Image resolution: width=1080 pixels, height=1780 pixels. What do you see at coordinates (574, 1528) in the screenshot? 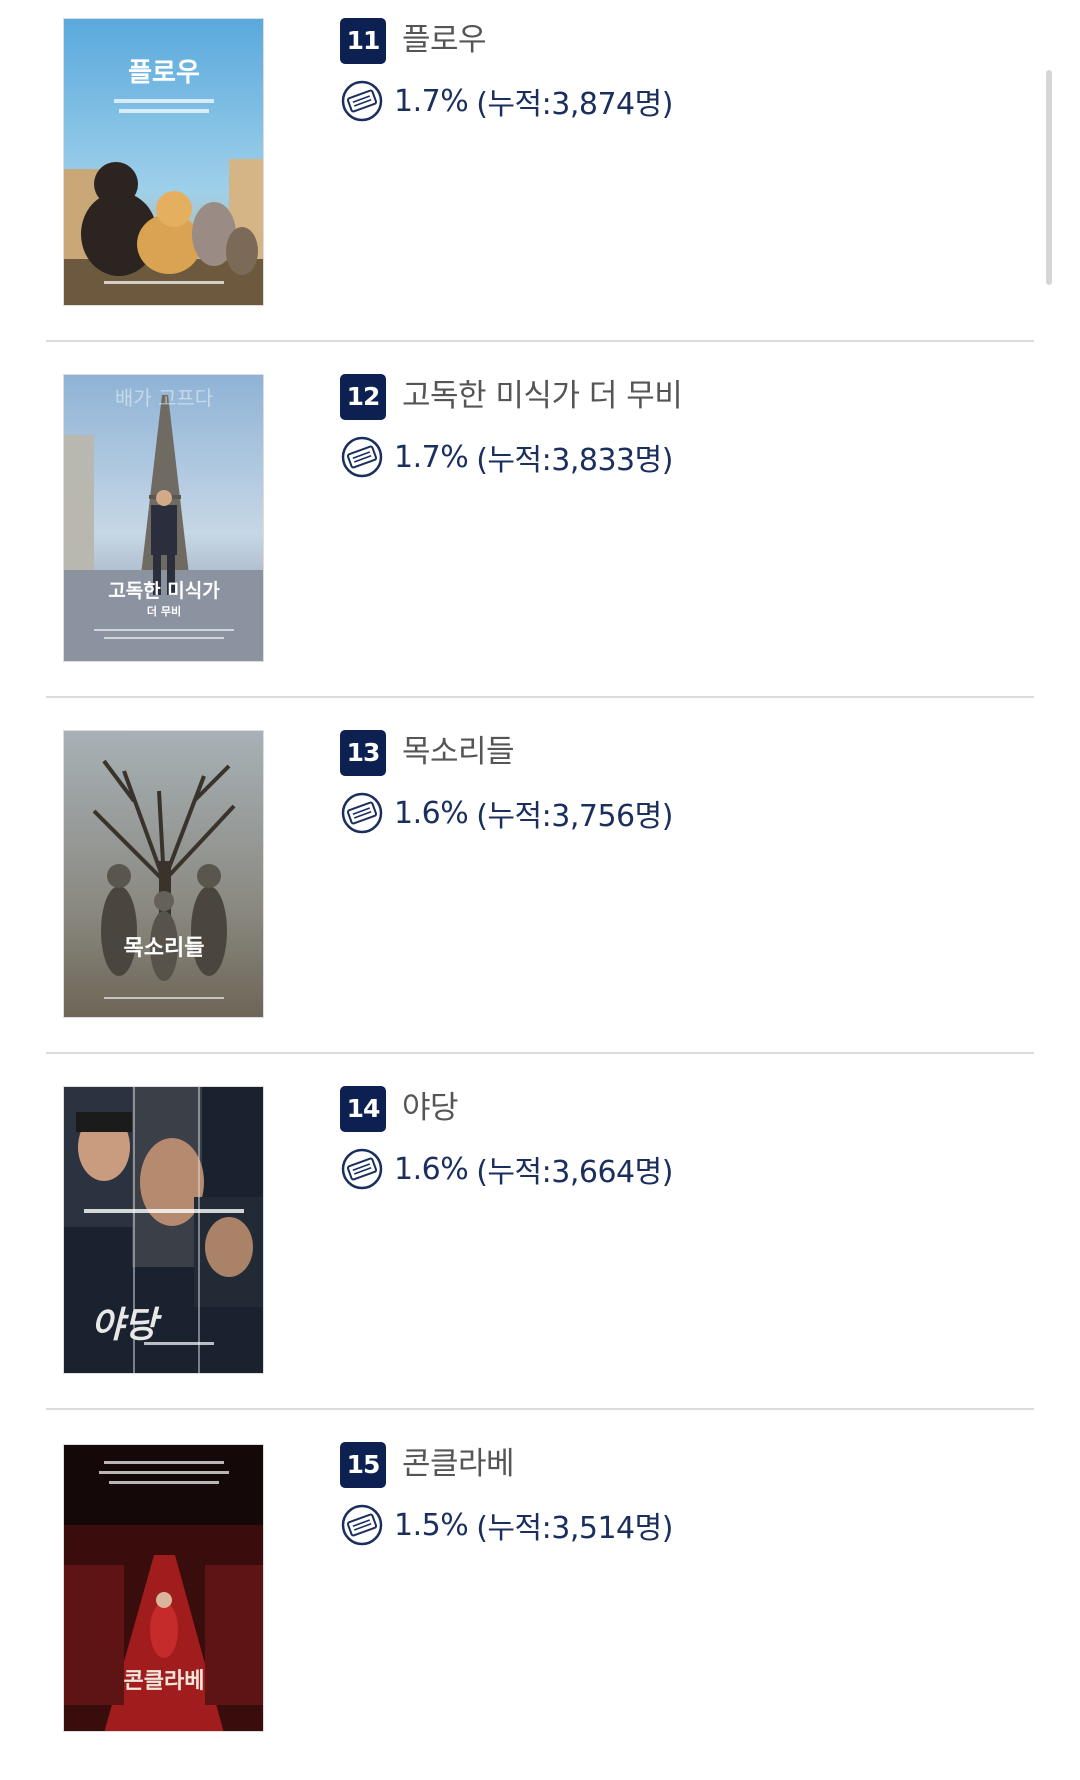
I see `cumulative-count: (누적:3,514명)` at bounding box center [574, 1528].